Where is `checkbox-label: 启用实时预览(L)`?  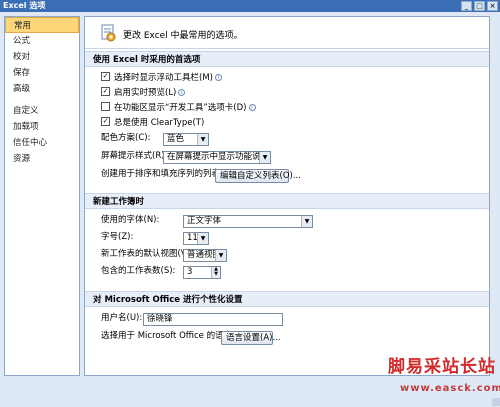
checkbox-label: 启用实时预览(L) is located at coordinates (145, 93).